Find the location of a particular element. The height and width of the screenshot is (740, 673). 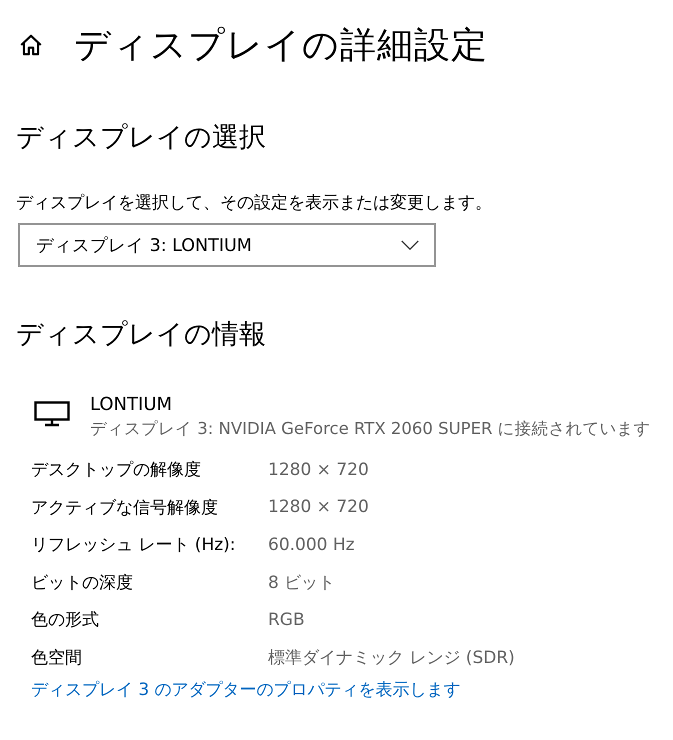

info-label: デスクトップの解像度 is located at coordinates (116, 470).